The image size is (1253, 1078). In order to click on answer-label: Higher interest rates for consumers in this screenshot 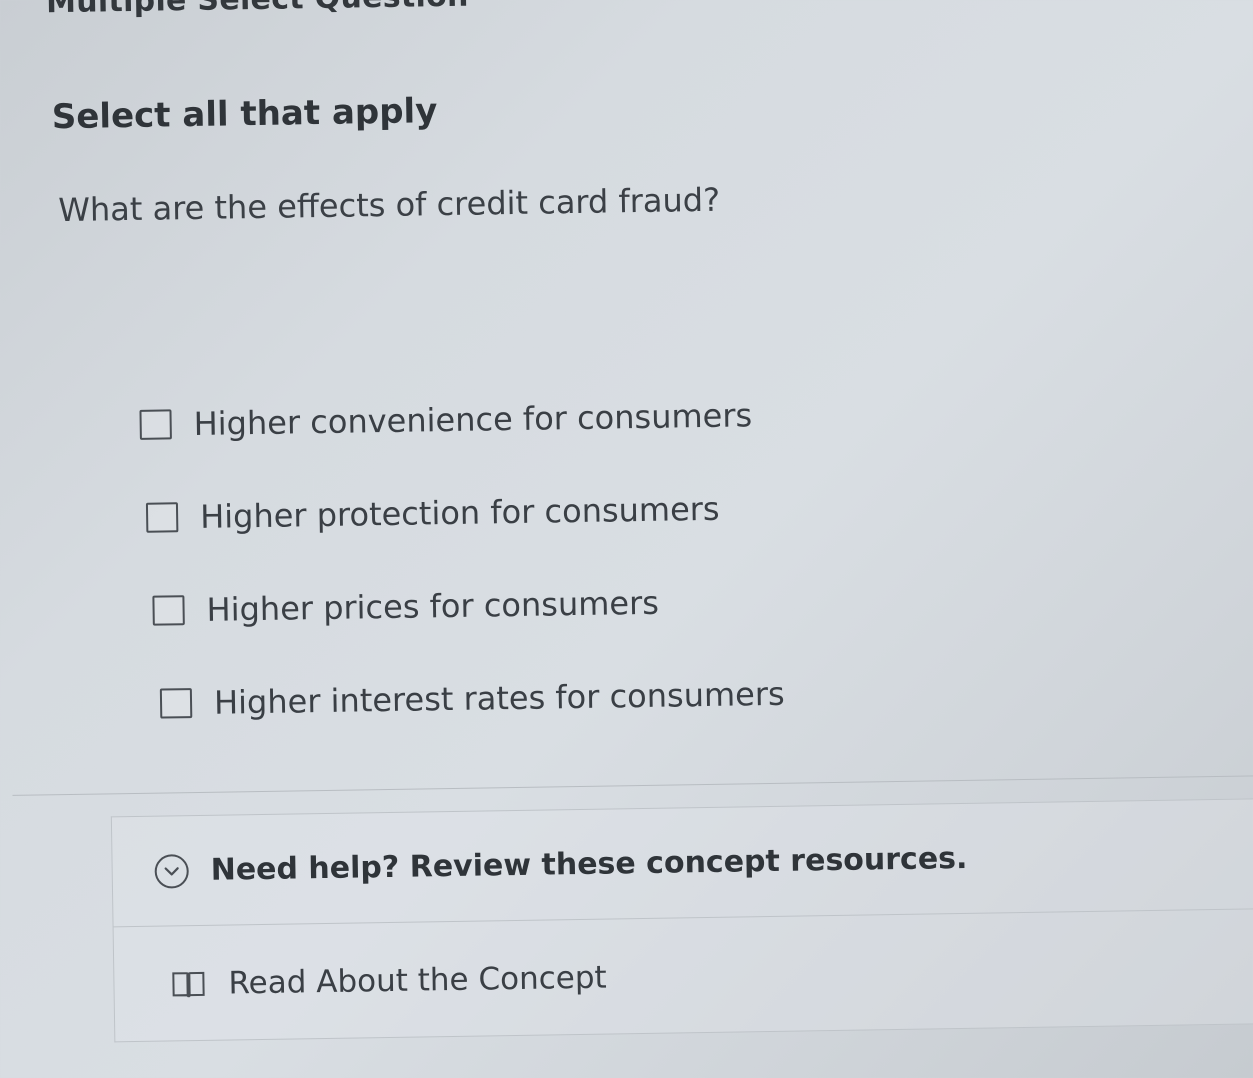, I will do `click(499, 698)`.